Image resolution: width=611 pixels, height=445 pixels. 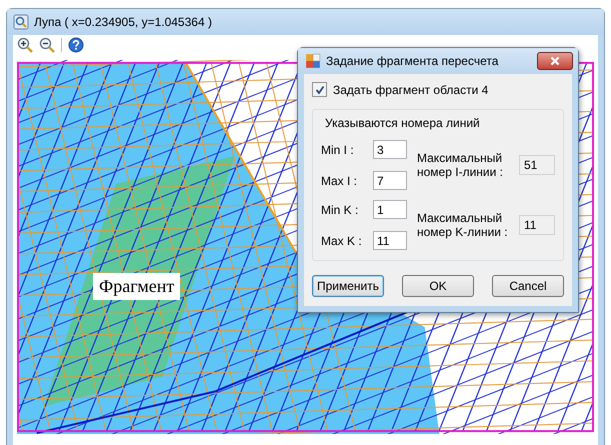 I want to click on field-label: Max K :, so click(x=342, y=241).